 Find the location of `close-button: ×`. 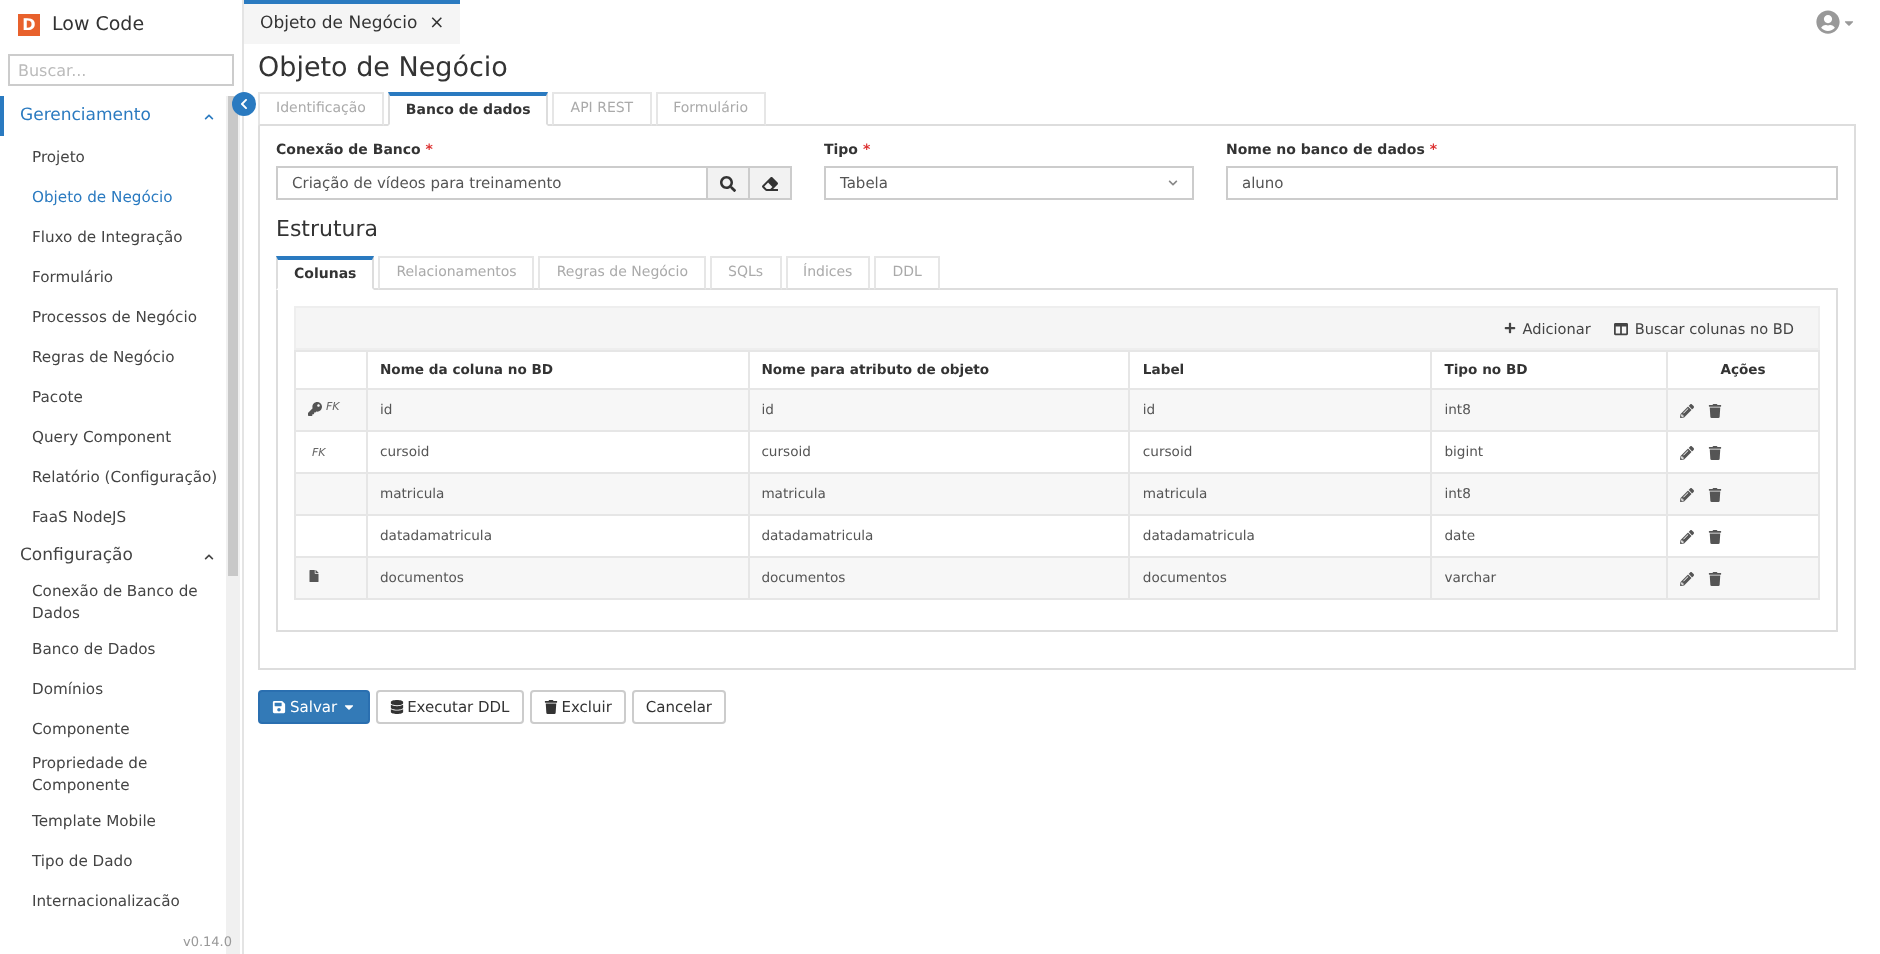

close-button: × is located at coordinates (437, 24).